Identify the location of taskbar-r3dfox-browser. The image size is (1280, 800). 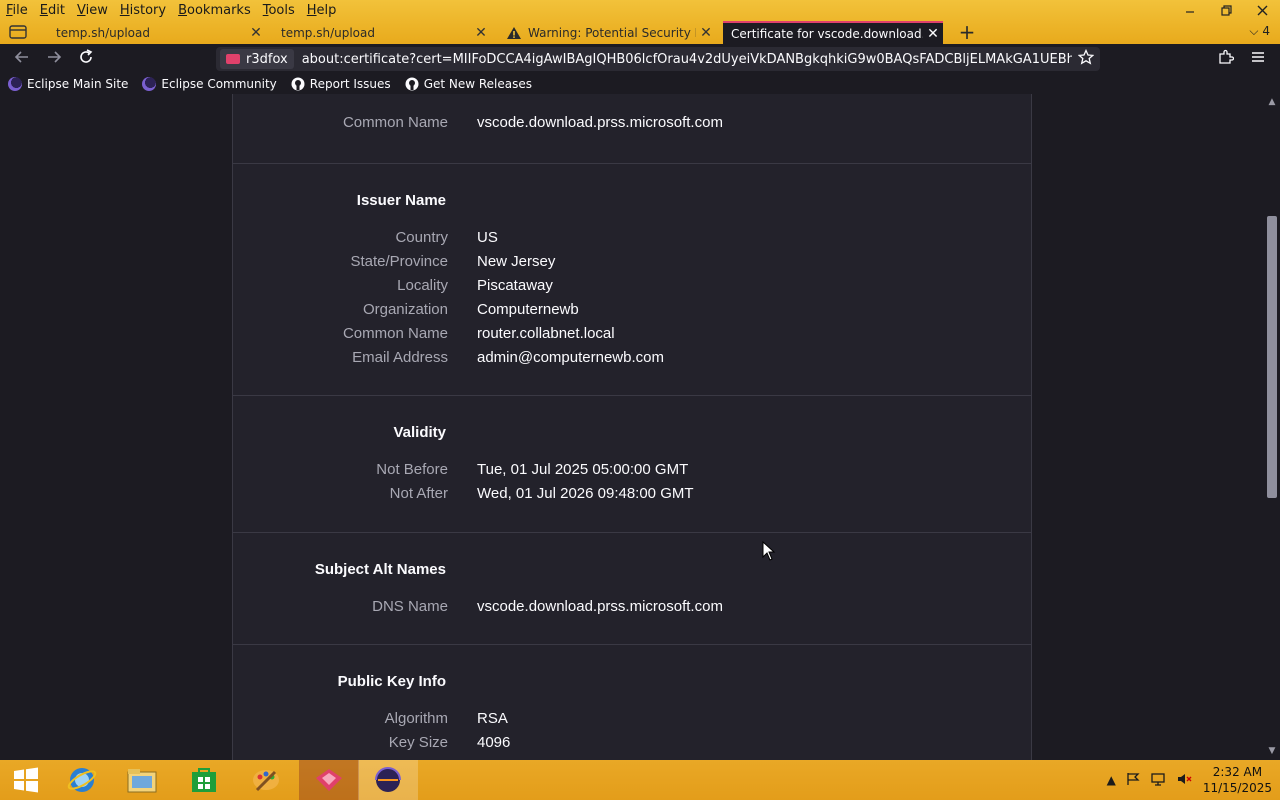
(329, 780).